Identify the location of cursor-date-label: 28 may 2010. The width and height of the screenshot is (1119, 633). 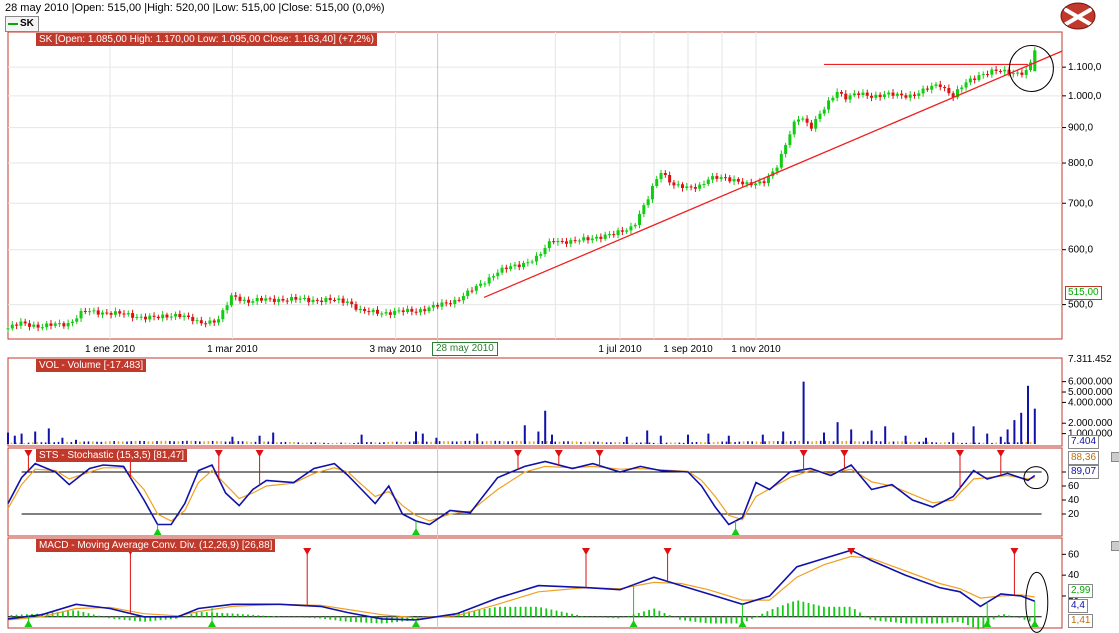
(465, 349).